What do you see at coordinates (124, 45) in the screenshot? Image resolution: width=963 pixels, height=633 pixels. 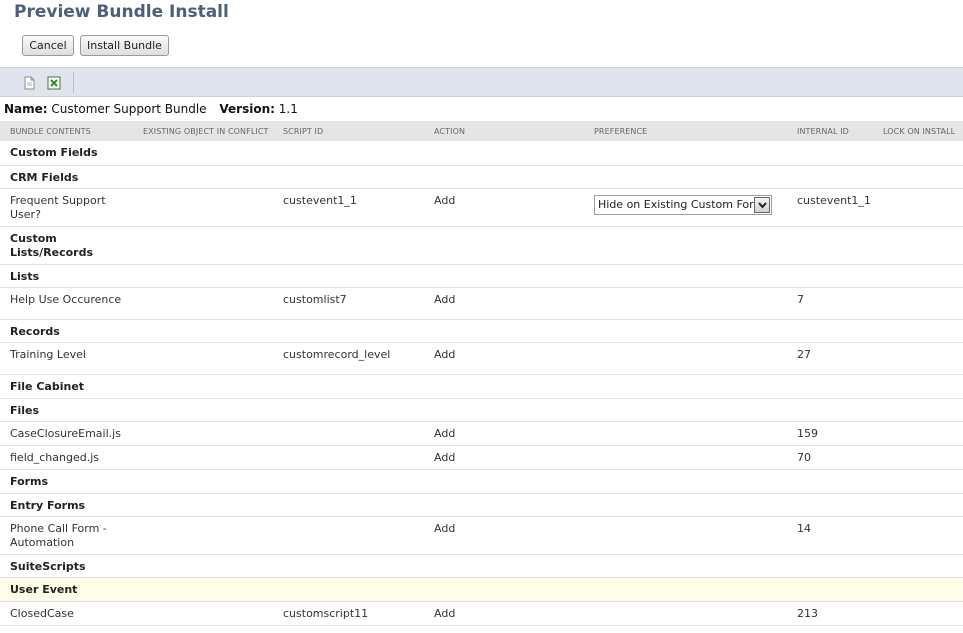 I see `install-bundle-button: Install Bundle` at bounding box center [124, 45].